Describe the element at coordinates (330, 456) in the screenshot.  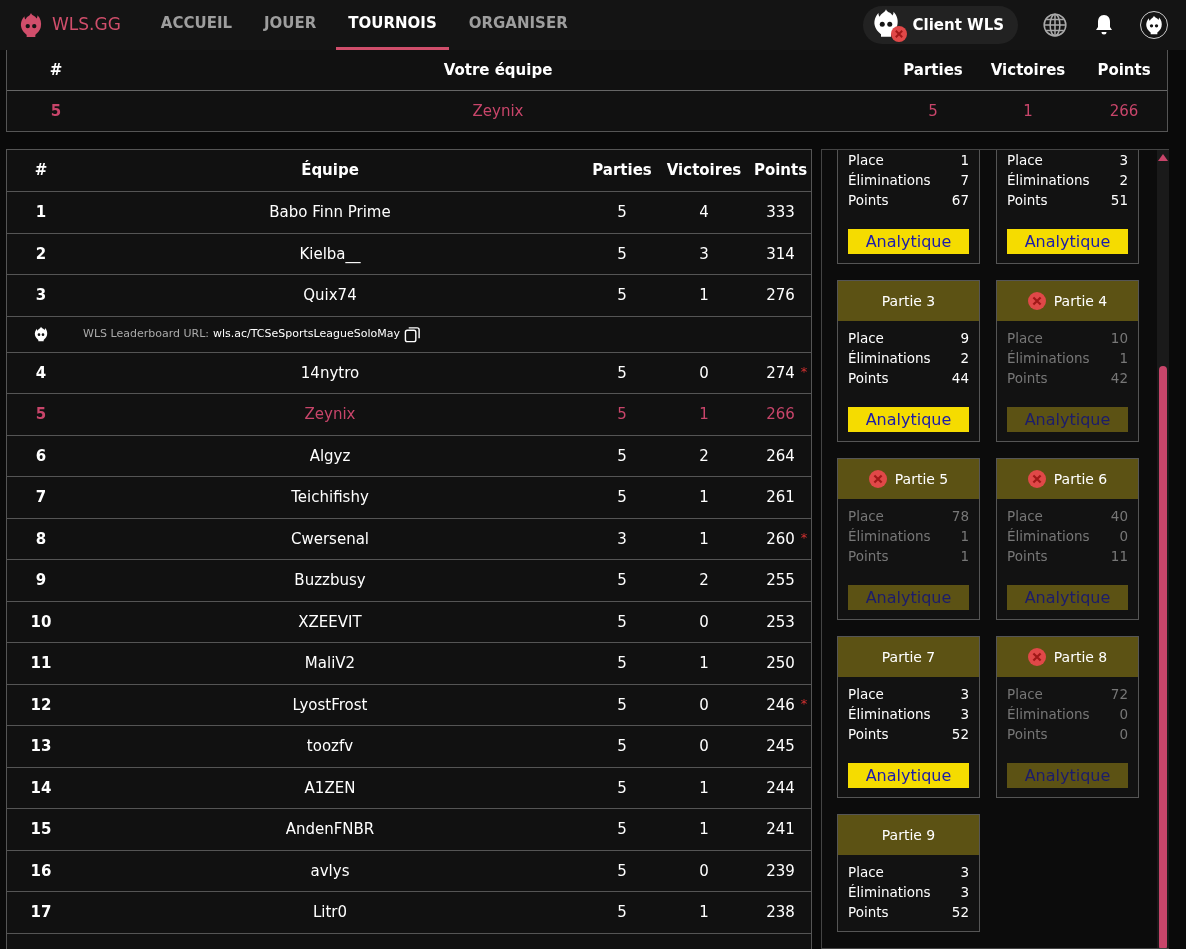
I see `team-name: Algyz` at that location.